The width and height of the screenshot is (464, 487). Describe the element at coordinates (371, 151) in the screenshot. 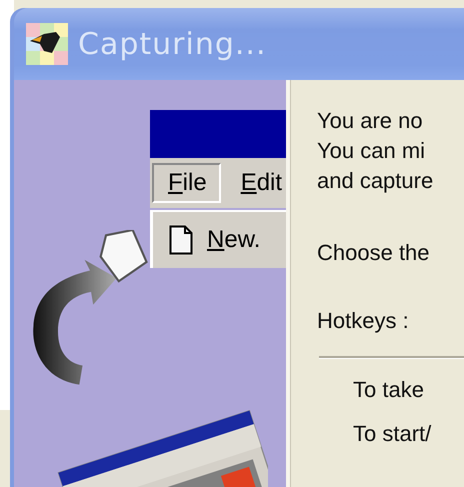

I see `message-text: You can mi` at that location.